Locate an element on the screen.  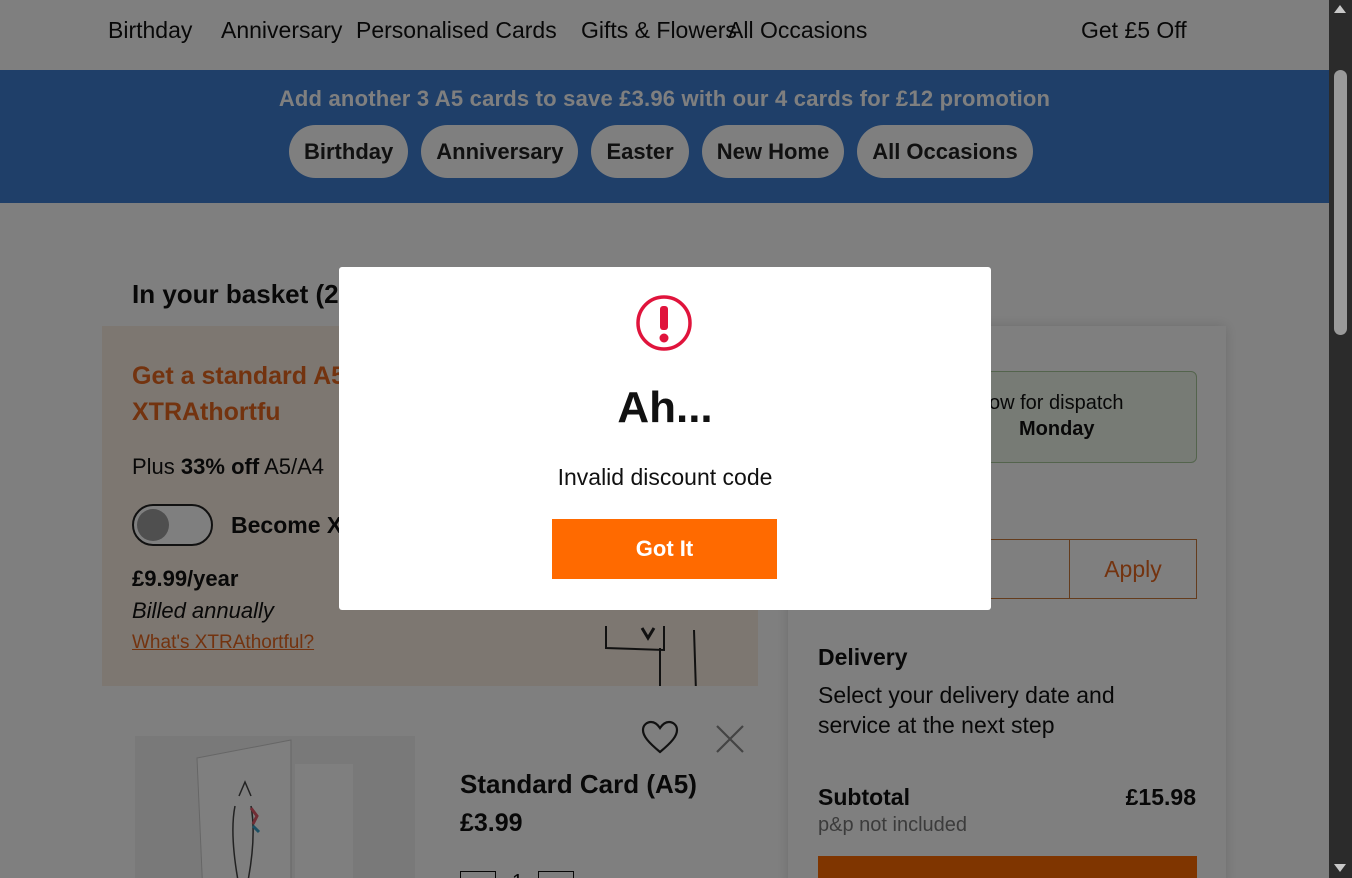
exclamation-circle-icon is located at coordinates (664, 323).